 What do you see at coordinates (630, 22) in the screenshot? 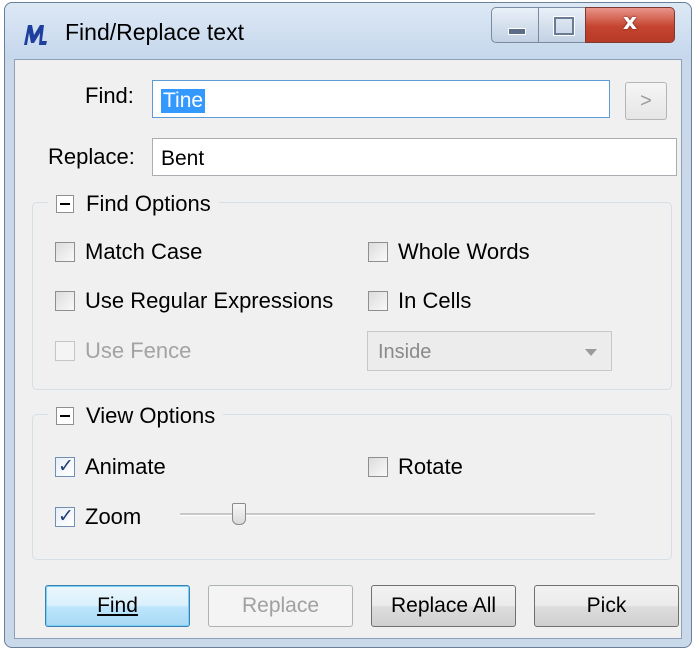
I see `close-icon: x` at bounding box center [630, 22].